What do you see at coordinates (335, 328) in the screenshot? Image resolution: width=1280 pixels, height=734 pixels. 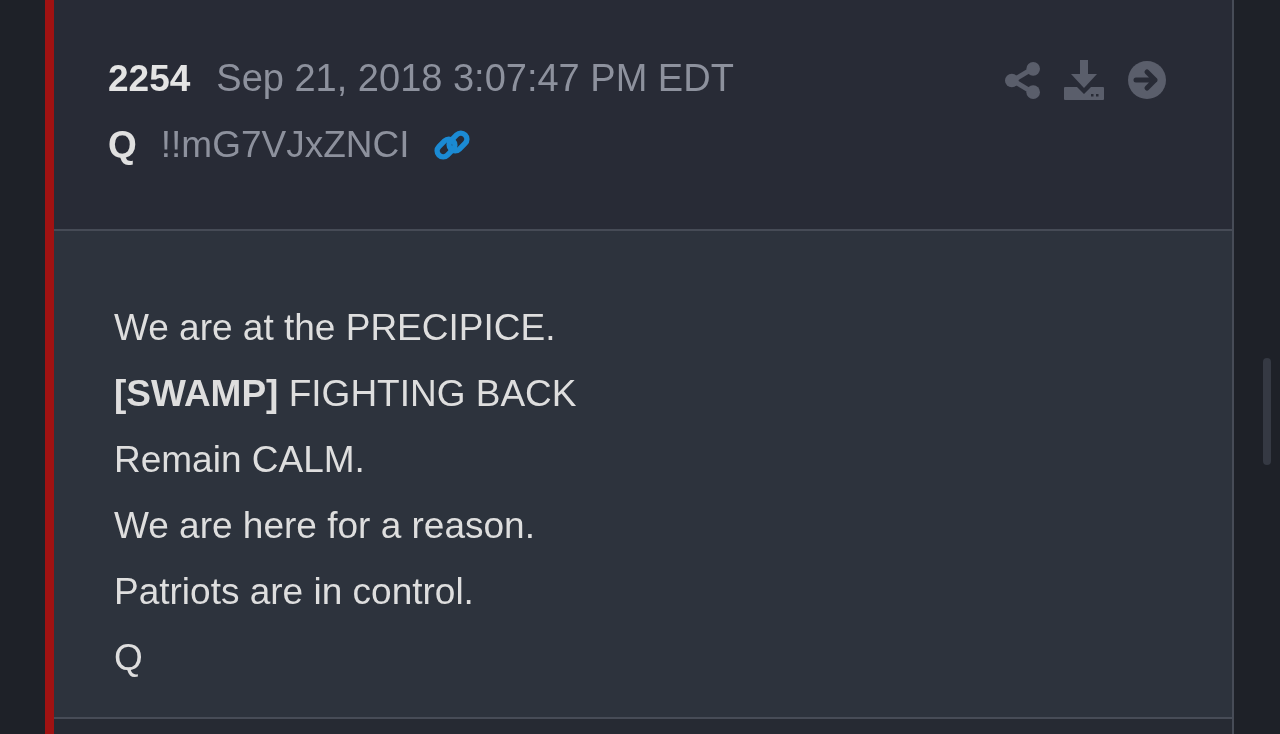 I see `message-line: We are at the PRECIPICE.` at bounding box center [335, 328].